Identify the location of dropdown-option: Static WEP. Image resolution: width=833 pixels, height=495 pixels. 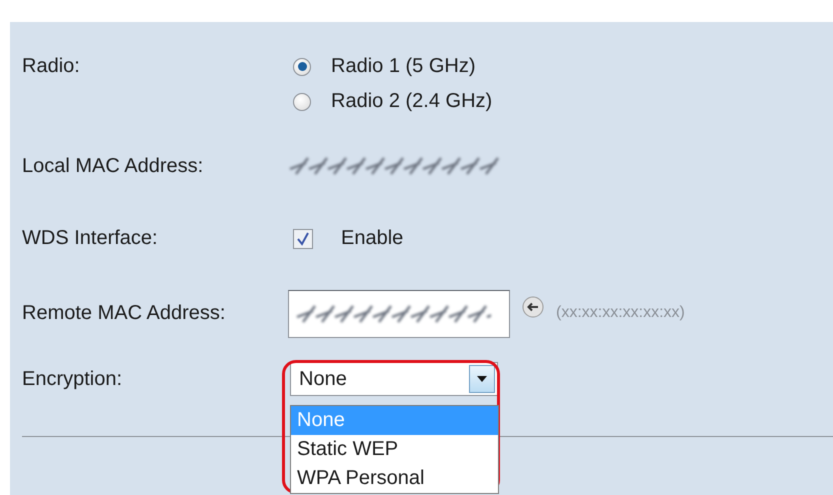
(394, 449).